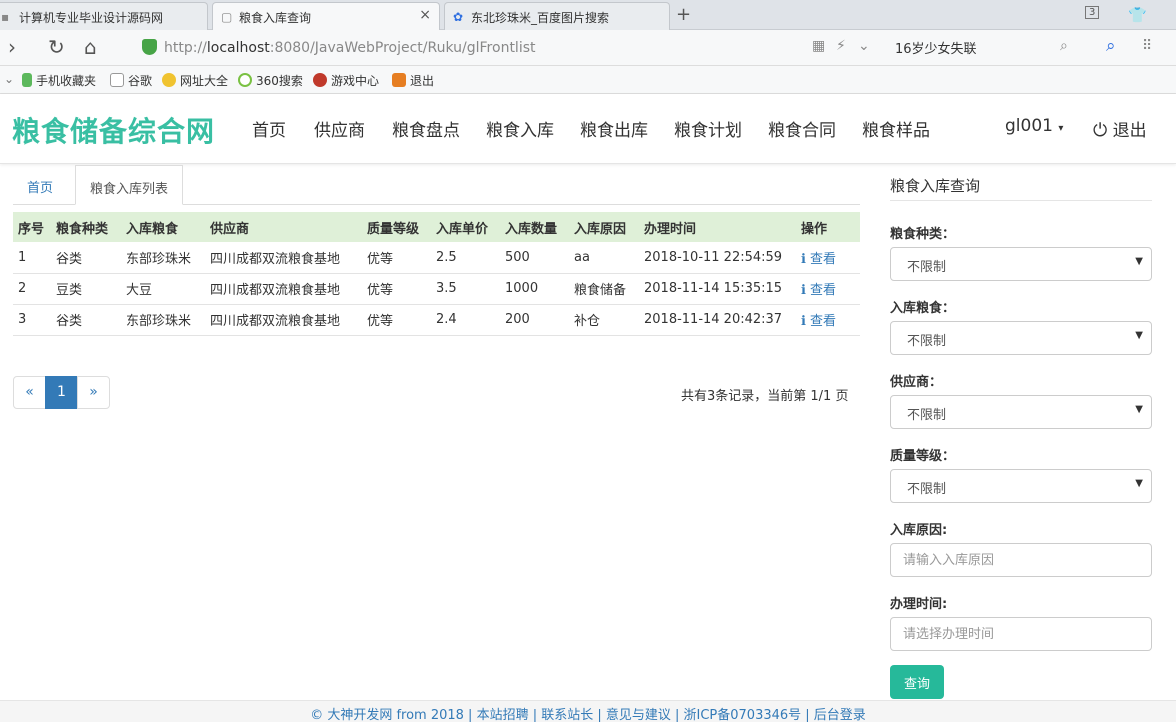  Describe the element at coordinates (534, 227) in the screenshot. I see `col-quantity: 入库数量` at that location.